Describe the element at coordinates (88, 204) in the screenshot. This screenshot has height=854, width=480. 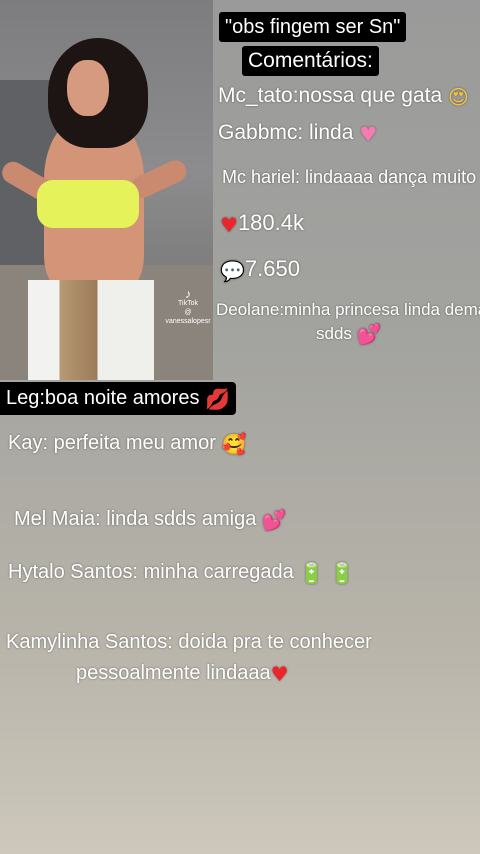
I see `yellow-top` at that location.